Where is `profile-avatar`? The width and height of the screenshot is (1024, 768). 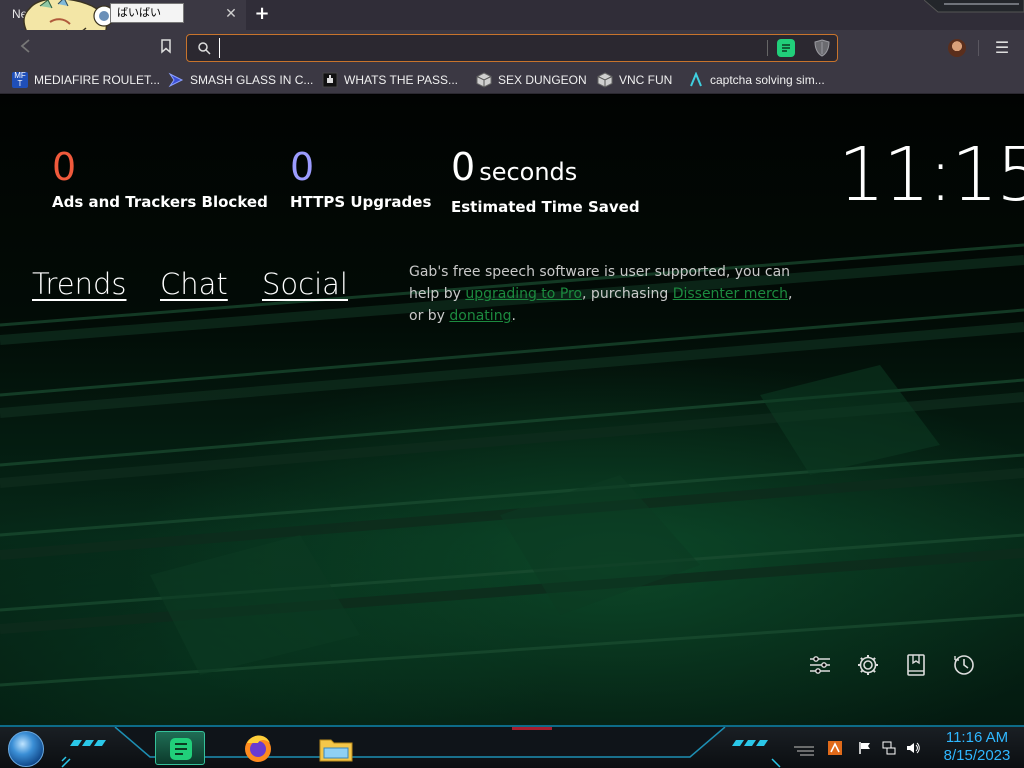
profile-avatar is located at coordinates (957, 48).